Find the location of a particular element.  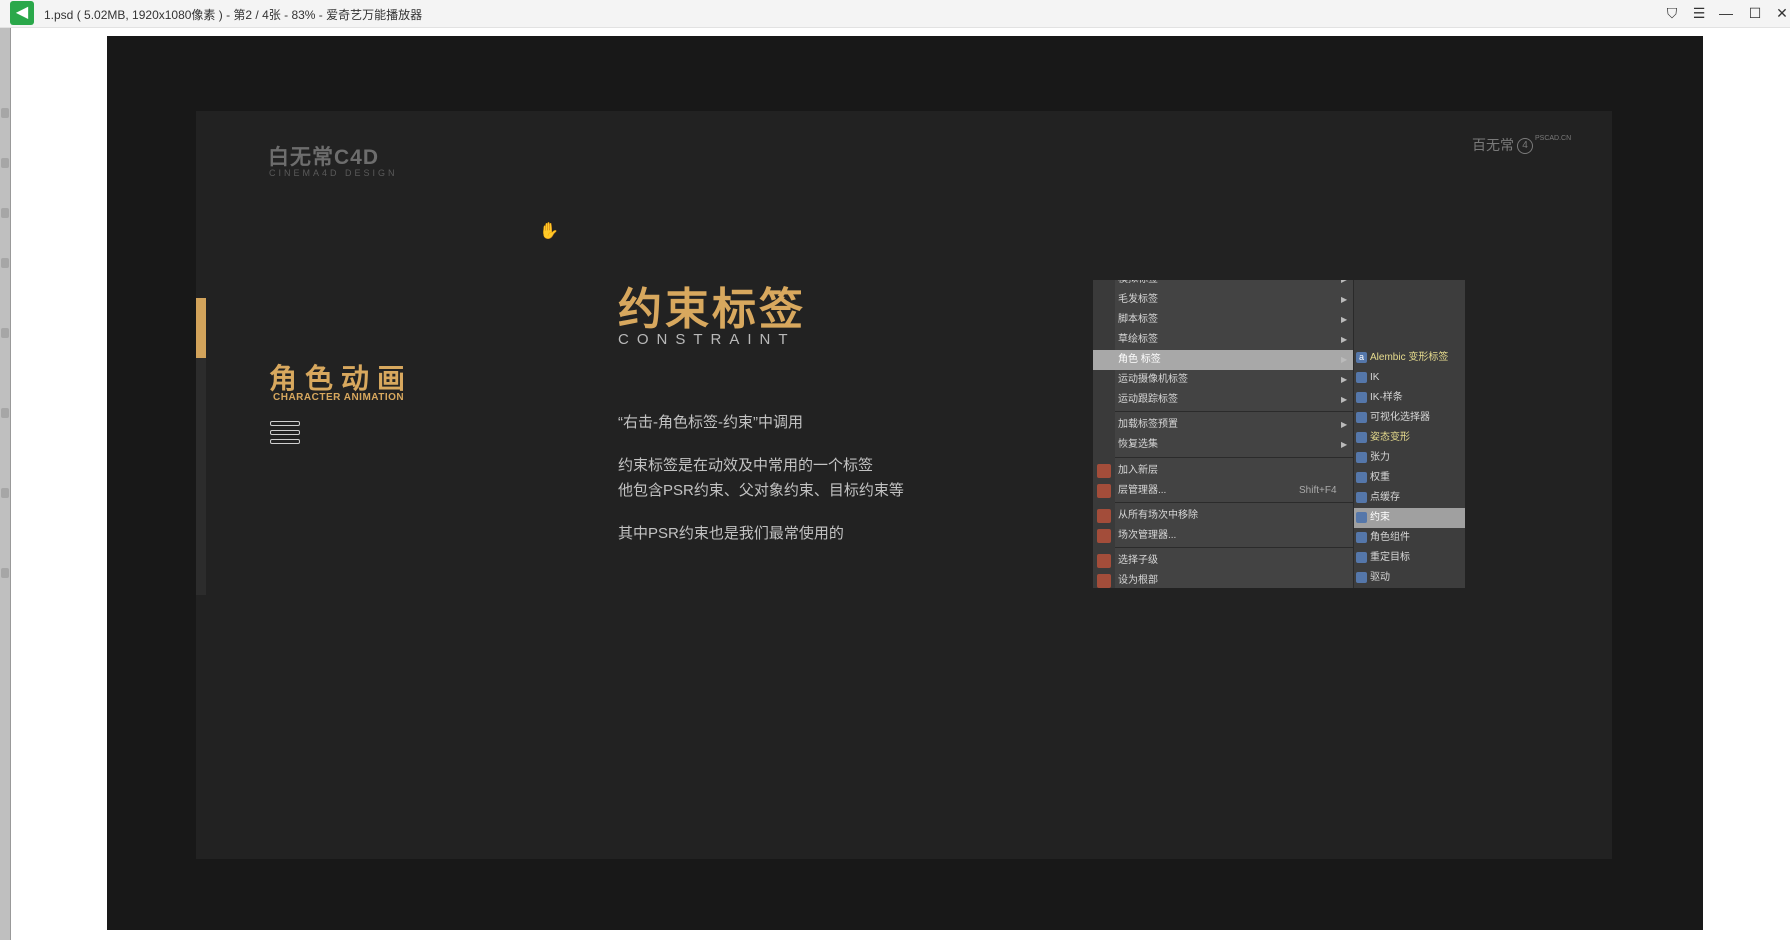

submenu-item: 点缓存 is located at coordinates (1409, 498).